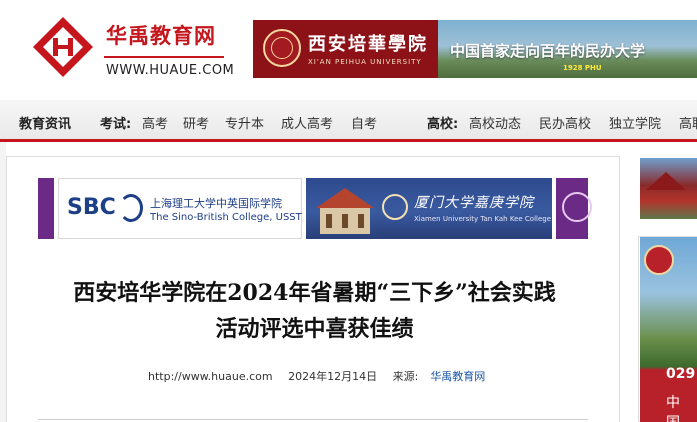  Describe the element at coordinates (673, 408) in the screenshot. I see `sidebar-cn-text: 中 国` at that location.